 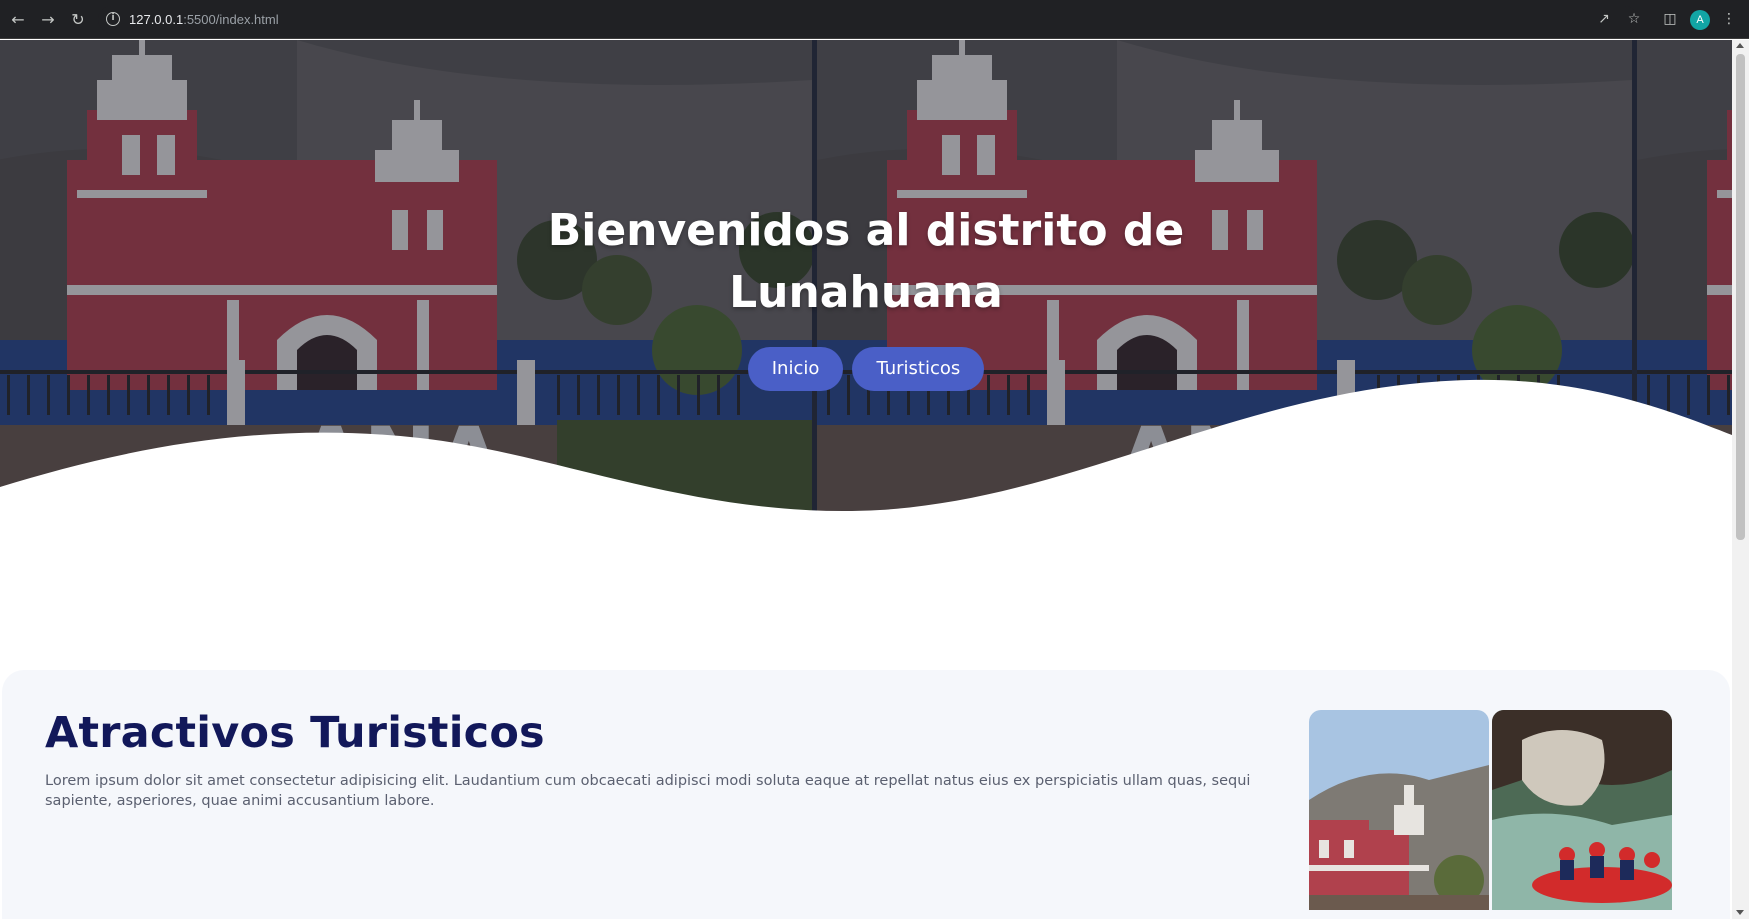 I want to click on url-host: 127.0.0.1, so click(x=156, y=19).